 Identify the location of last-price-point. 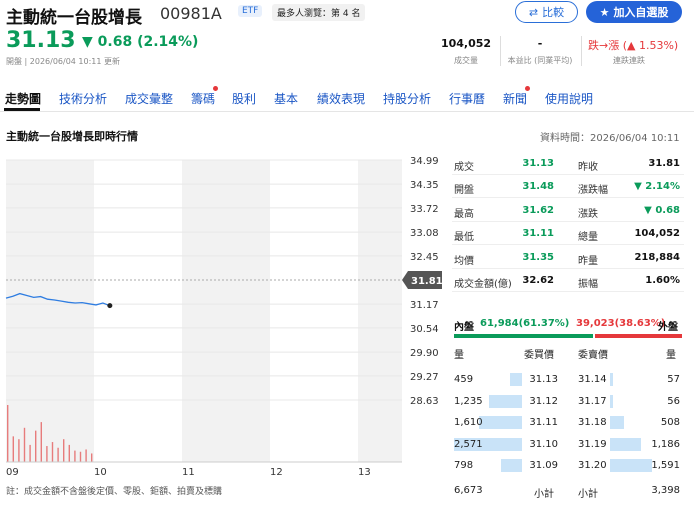
(110, 306).